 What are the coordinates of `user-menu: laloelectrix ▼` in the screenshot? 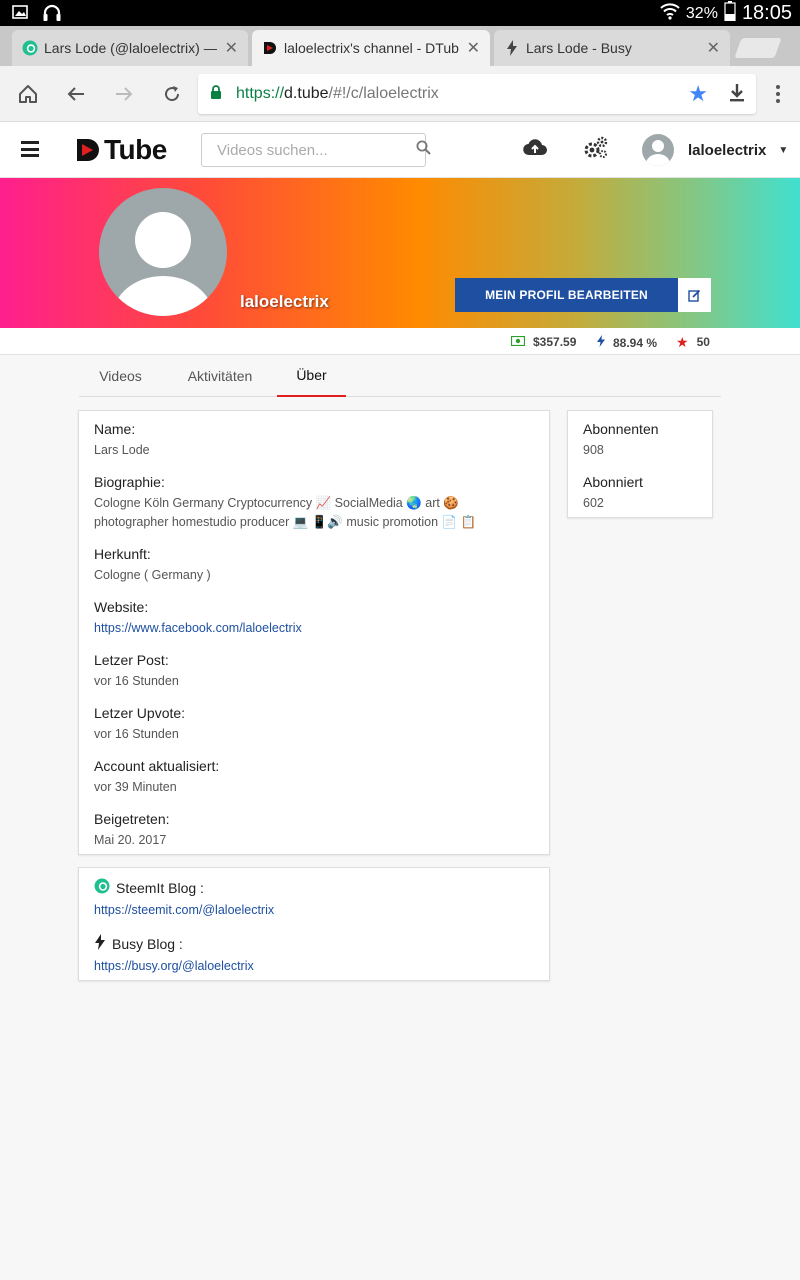 It's located at (715, 150).